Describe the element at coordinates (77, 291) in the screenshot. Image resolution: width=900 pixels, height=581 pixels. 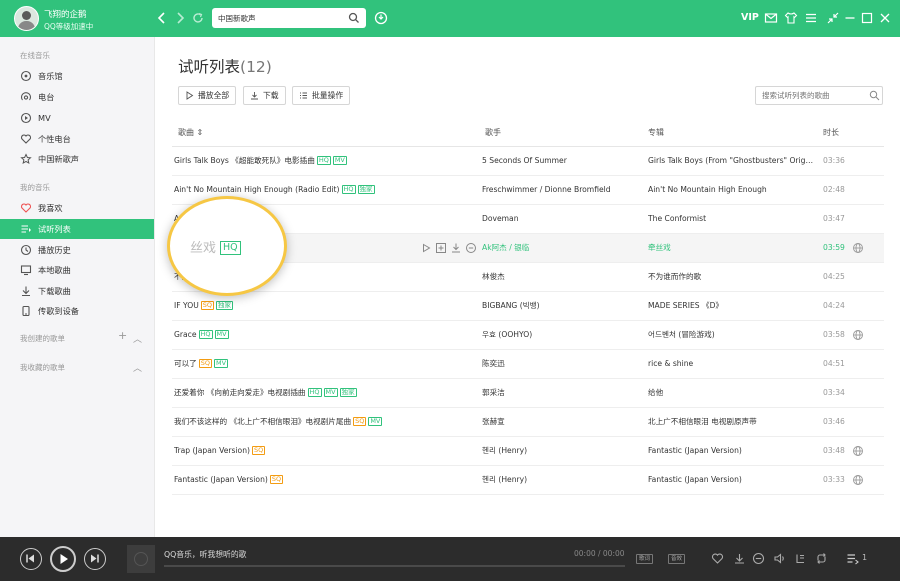
I see `sidebar-item-downloads: 下载歌曲` at that location.